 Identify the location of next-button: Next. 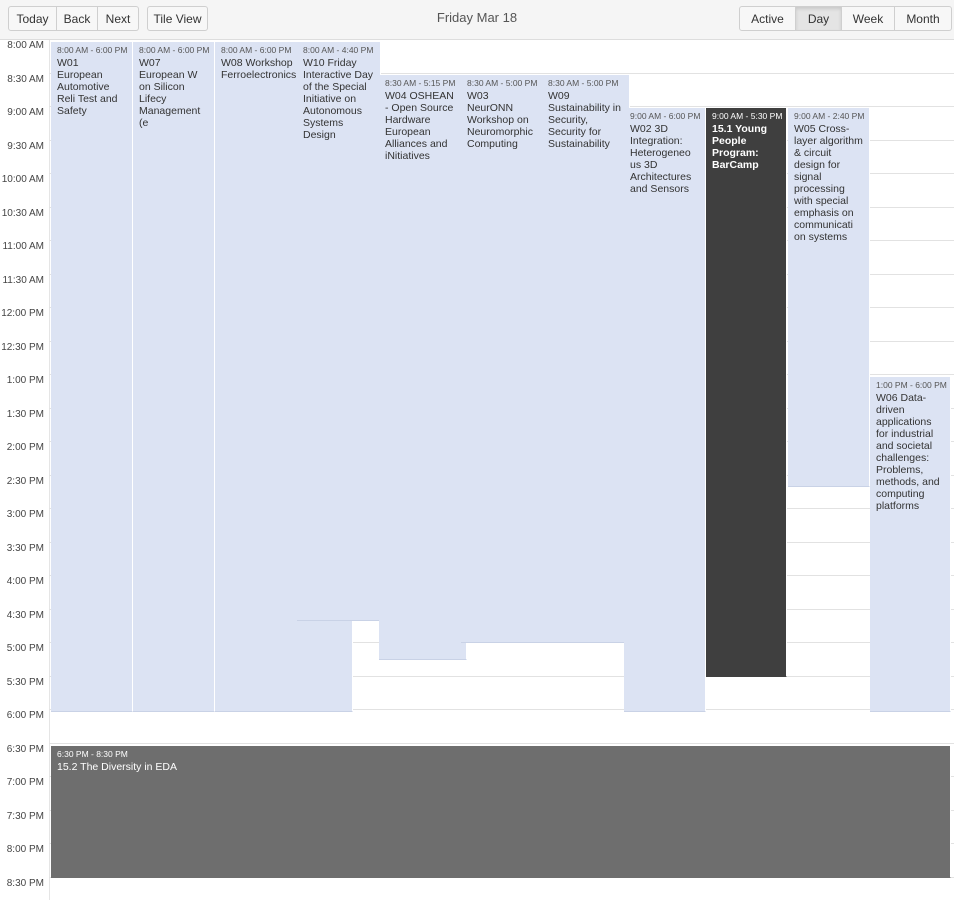
(118, 18).